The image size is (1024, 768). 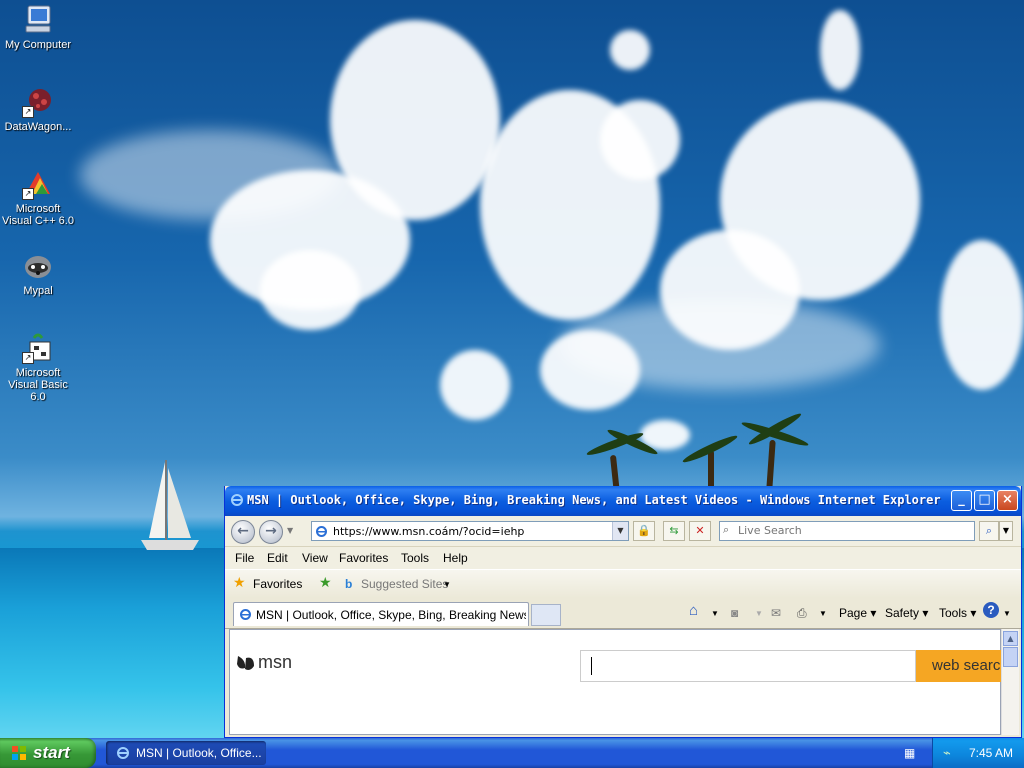 I want to click on print-icon: ⎙, so click(x=802, y=613).